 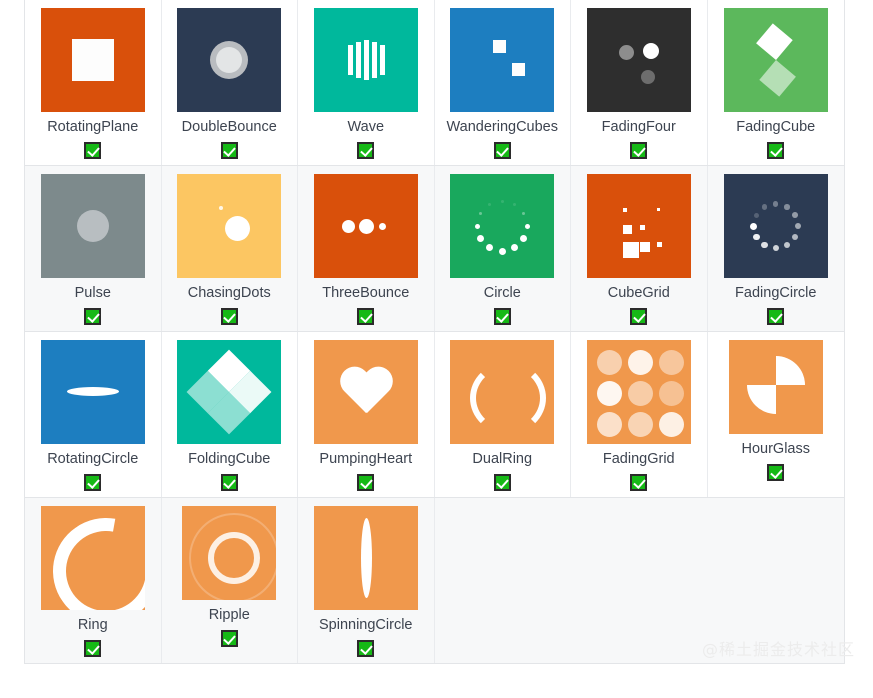 What do you see at coordinates (776, 293) in the screenshot?
I see `spinner-label: FadingCircle` at bounding box center [776, 293].